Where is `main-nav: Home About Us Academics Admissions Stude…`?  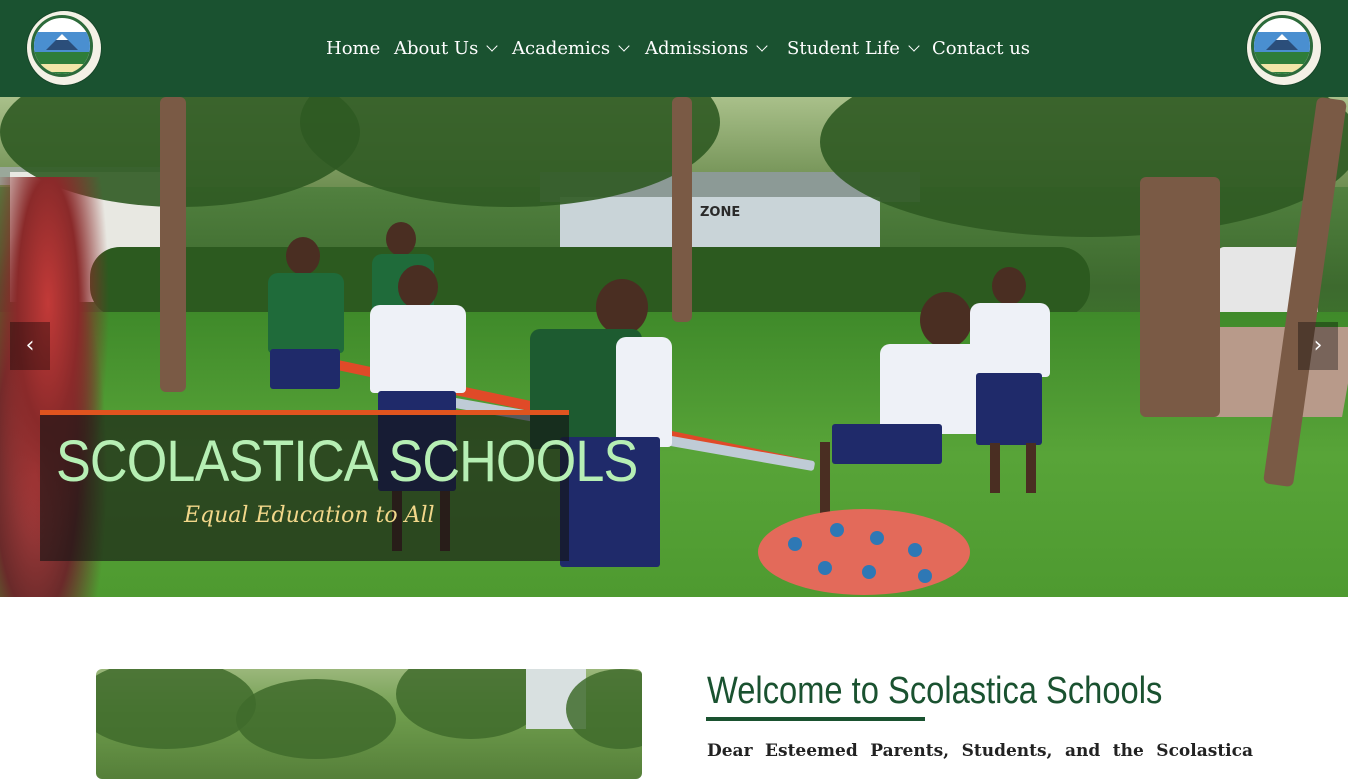 main-nav: Home About Us Academics Admissions Stude… is located at coordinates (674, 50).